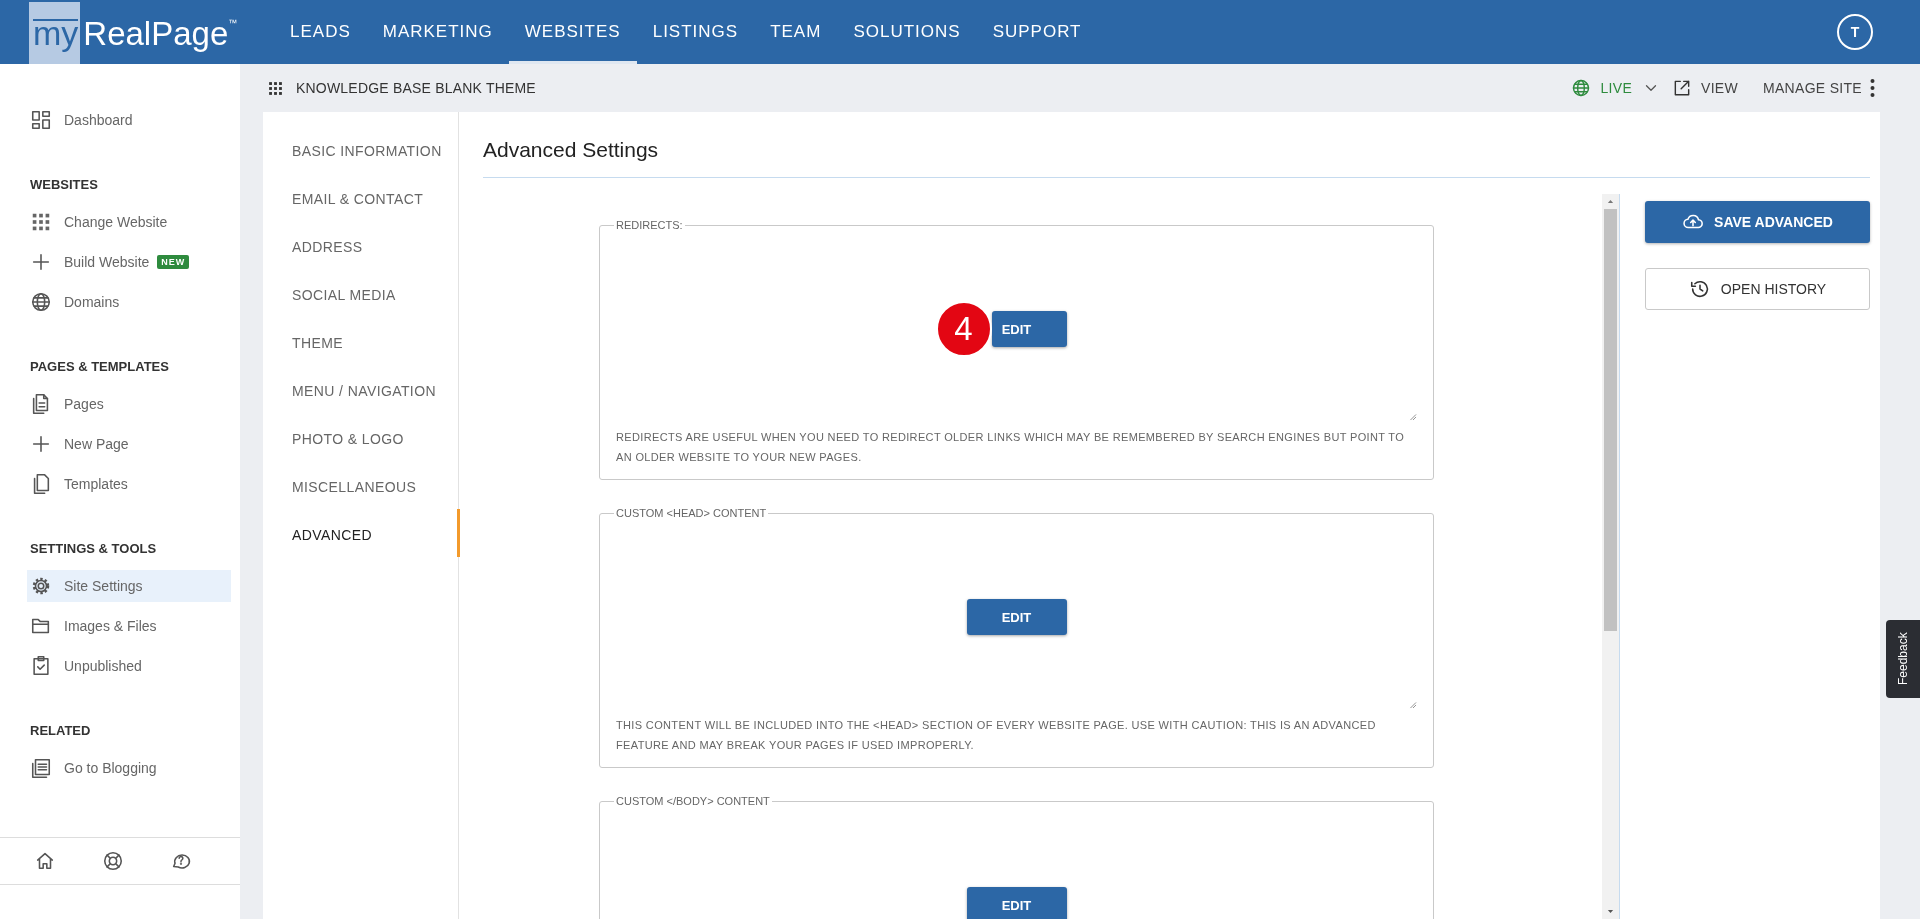 Image resolution: width=1920 pixels, height=919 pixels. Describe the element at coordinates (1757, 289) in the screenshot. I see `history-button: OPEN HISTORY` at that location.